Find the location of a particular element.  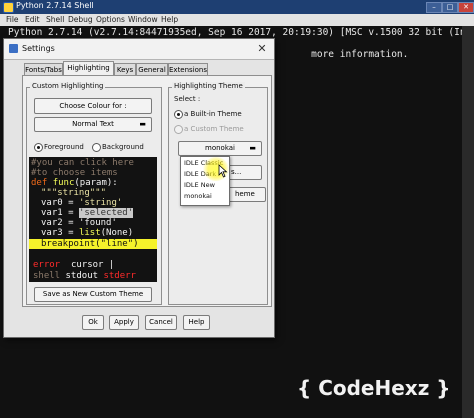

shell-title: Python 2.7.14 Shell is located at coordinates (55, 5).